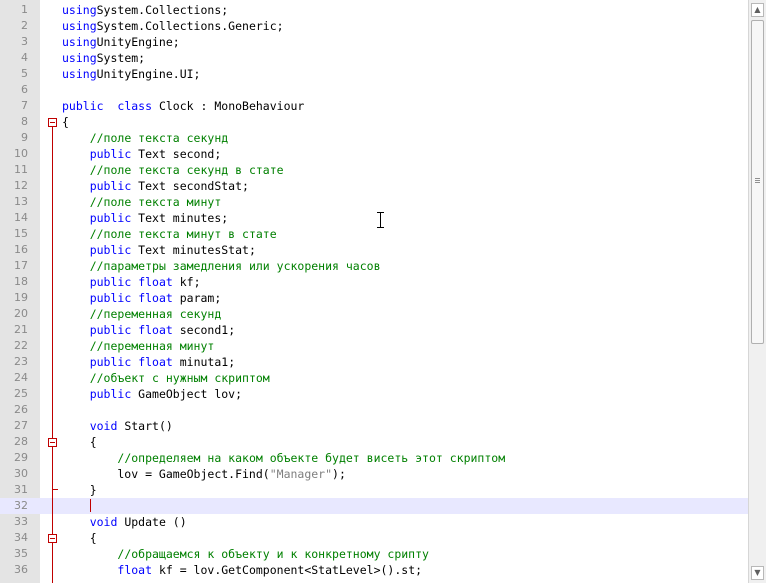 This screenshot has width=766, height=583. What do you see at coordinates (173, 26) in the screenshot?
I see `code-text: usingSystem.Collections.Generic;` at bounding box center [173, 26].